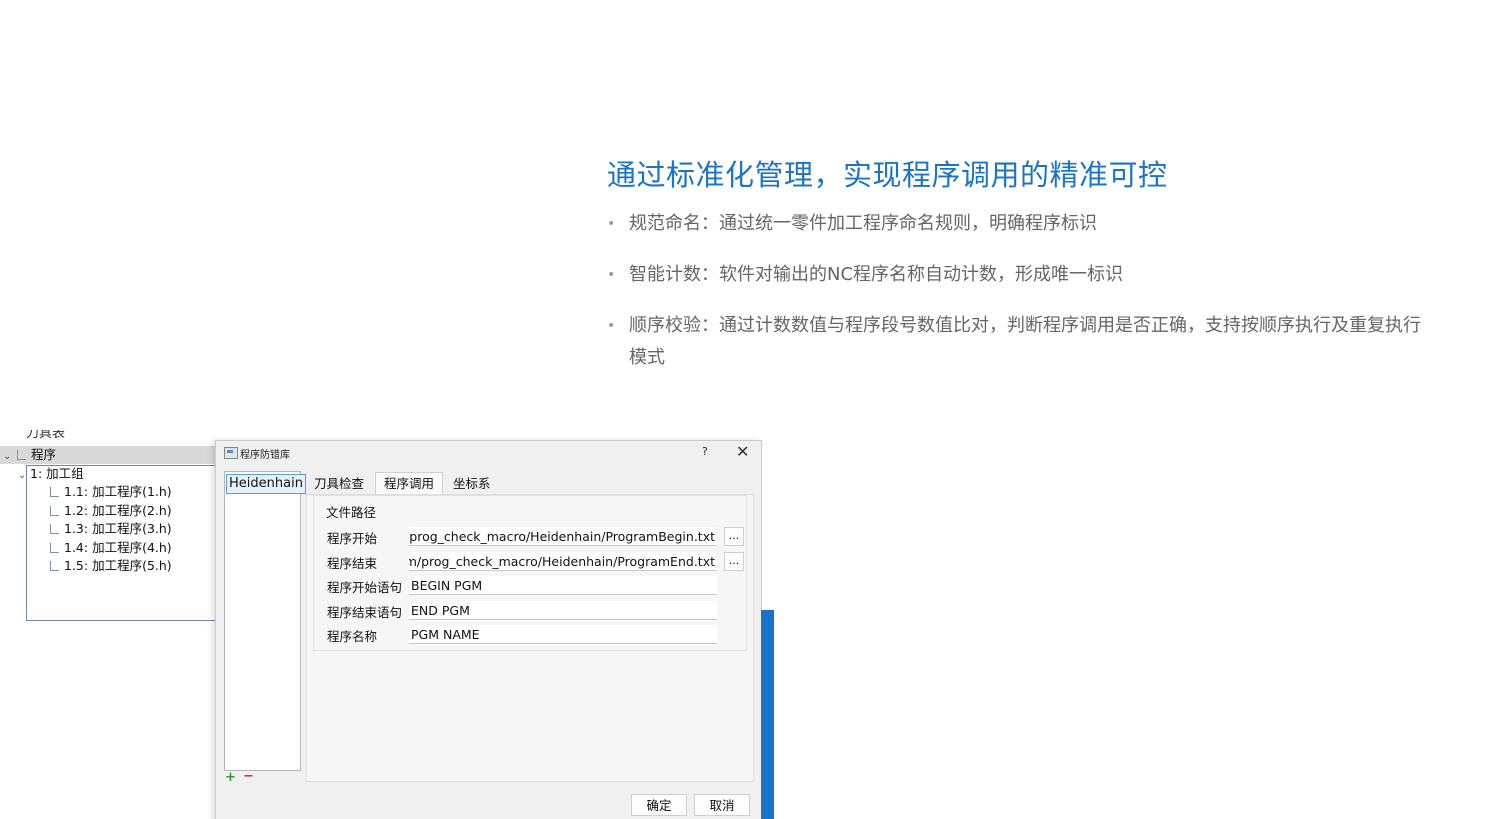  I want to click on list-item: Heidenhain, so click(266, 484).